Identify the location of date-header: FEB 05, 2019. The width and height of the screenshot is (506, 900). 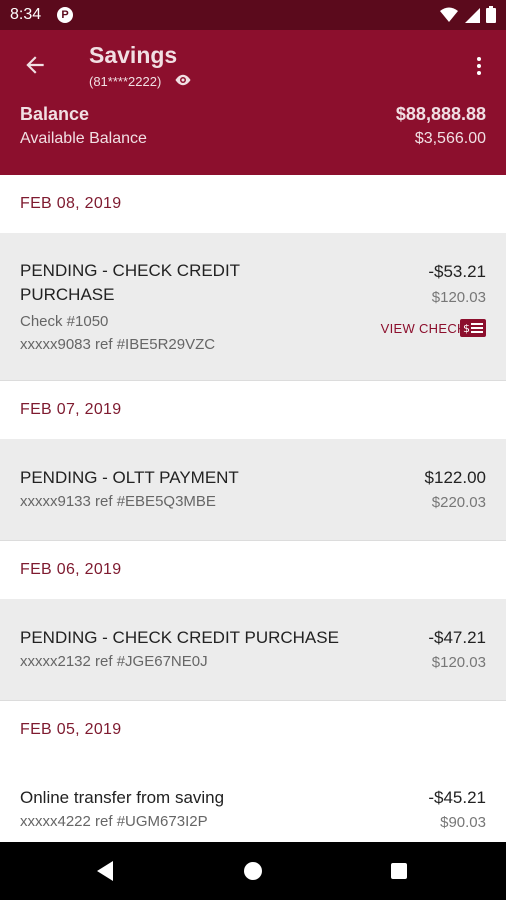
(253, 730).